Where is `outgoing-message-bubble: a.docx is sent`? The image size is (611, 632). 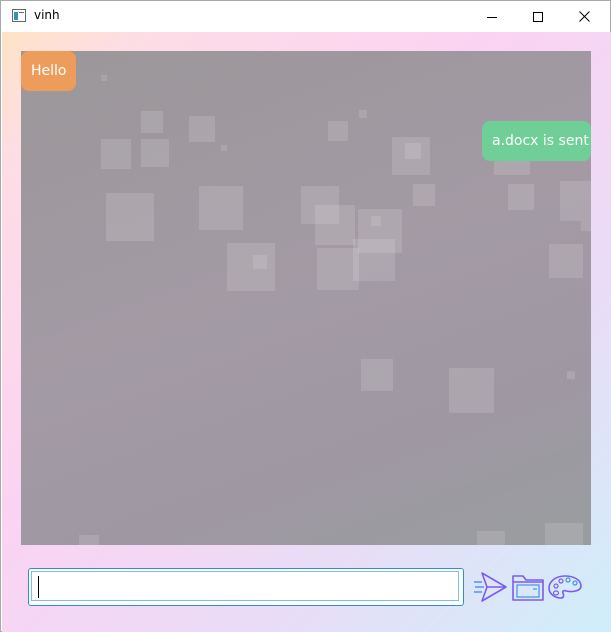
outgoing-message-bubble: a.docx is sent is located at coordinates (536, 141).